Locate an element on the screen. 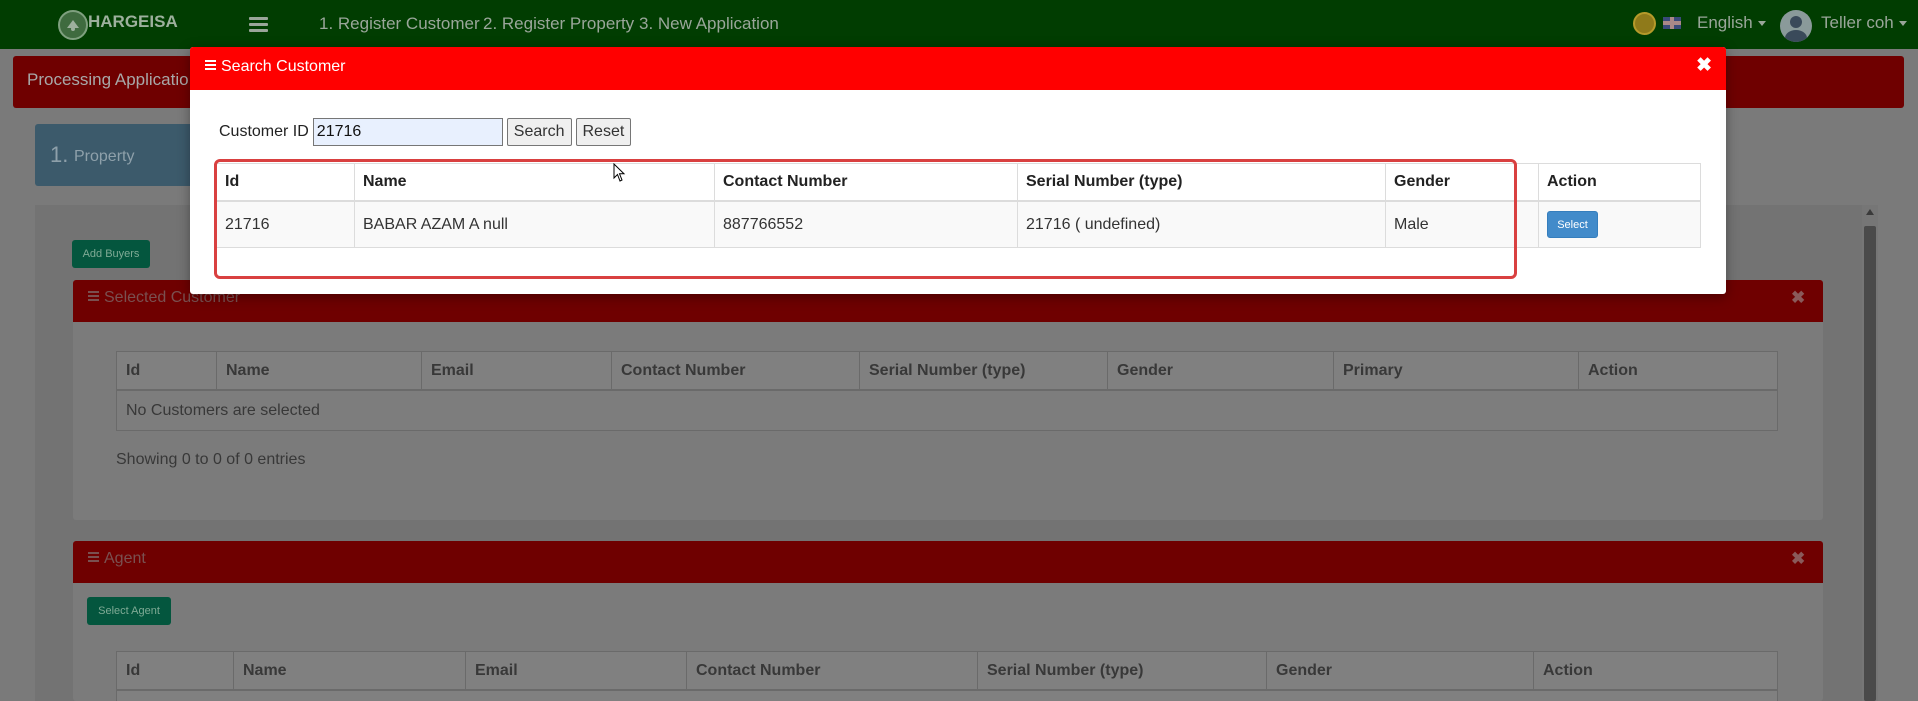  select-customer-button: Select is located at coordinates (1572, 224).